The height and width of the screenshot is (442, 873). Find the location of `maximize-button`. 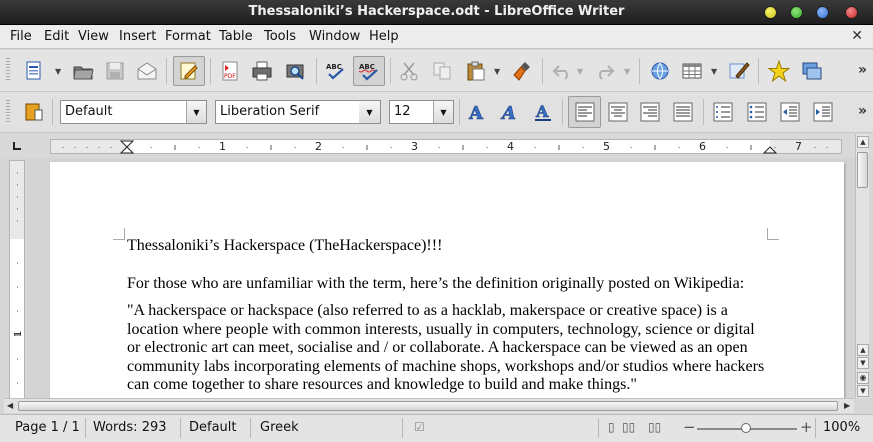

maximize-button is located at coordinates (796, 12).